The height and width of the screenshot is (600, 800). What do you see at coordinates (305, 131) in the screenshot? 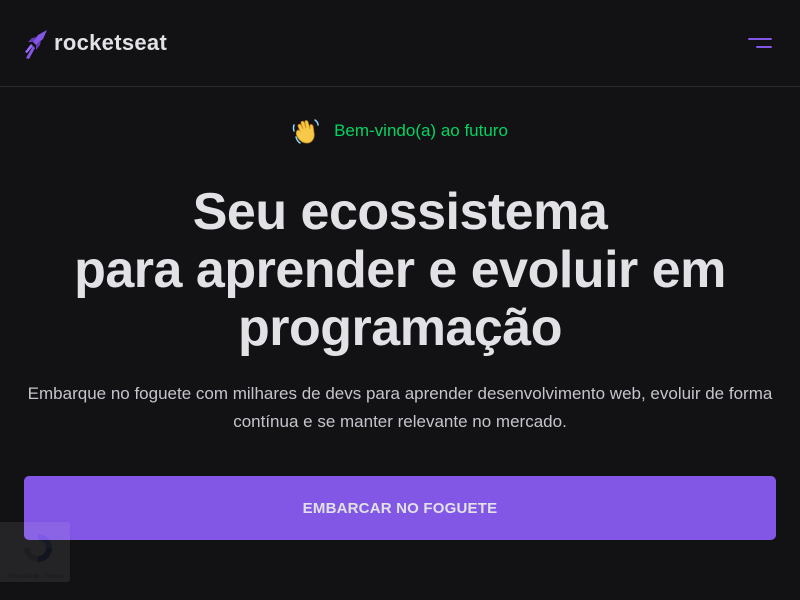
I see `waving-hand-icon` at bounding box center [305, 131].